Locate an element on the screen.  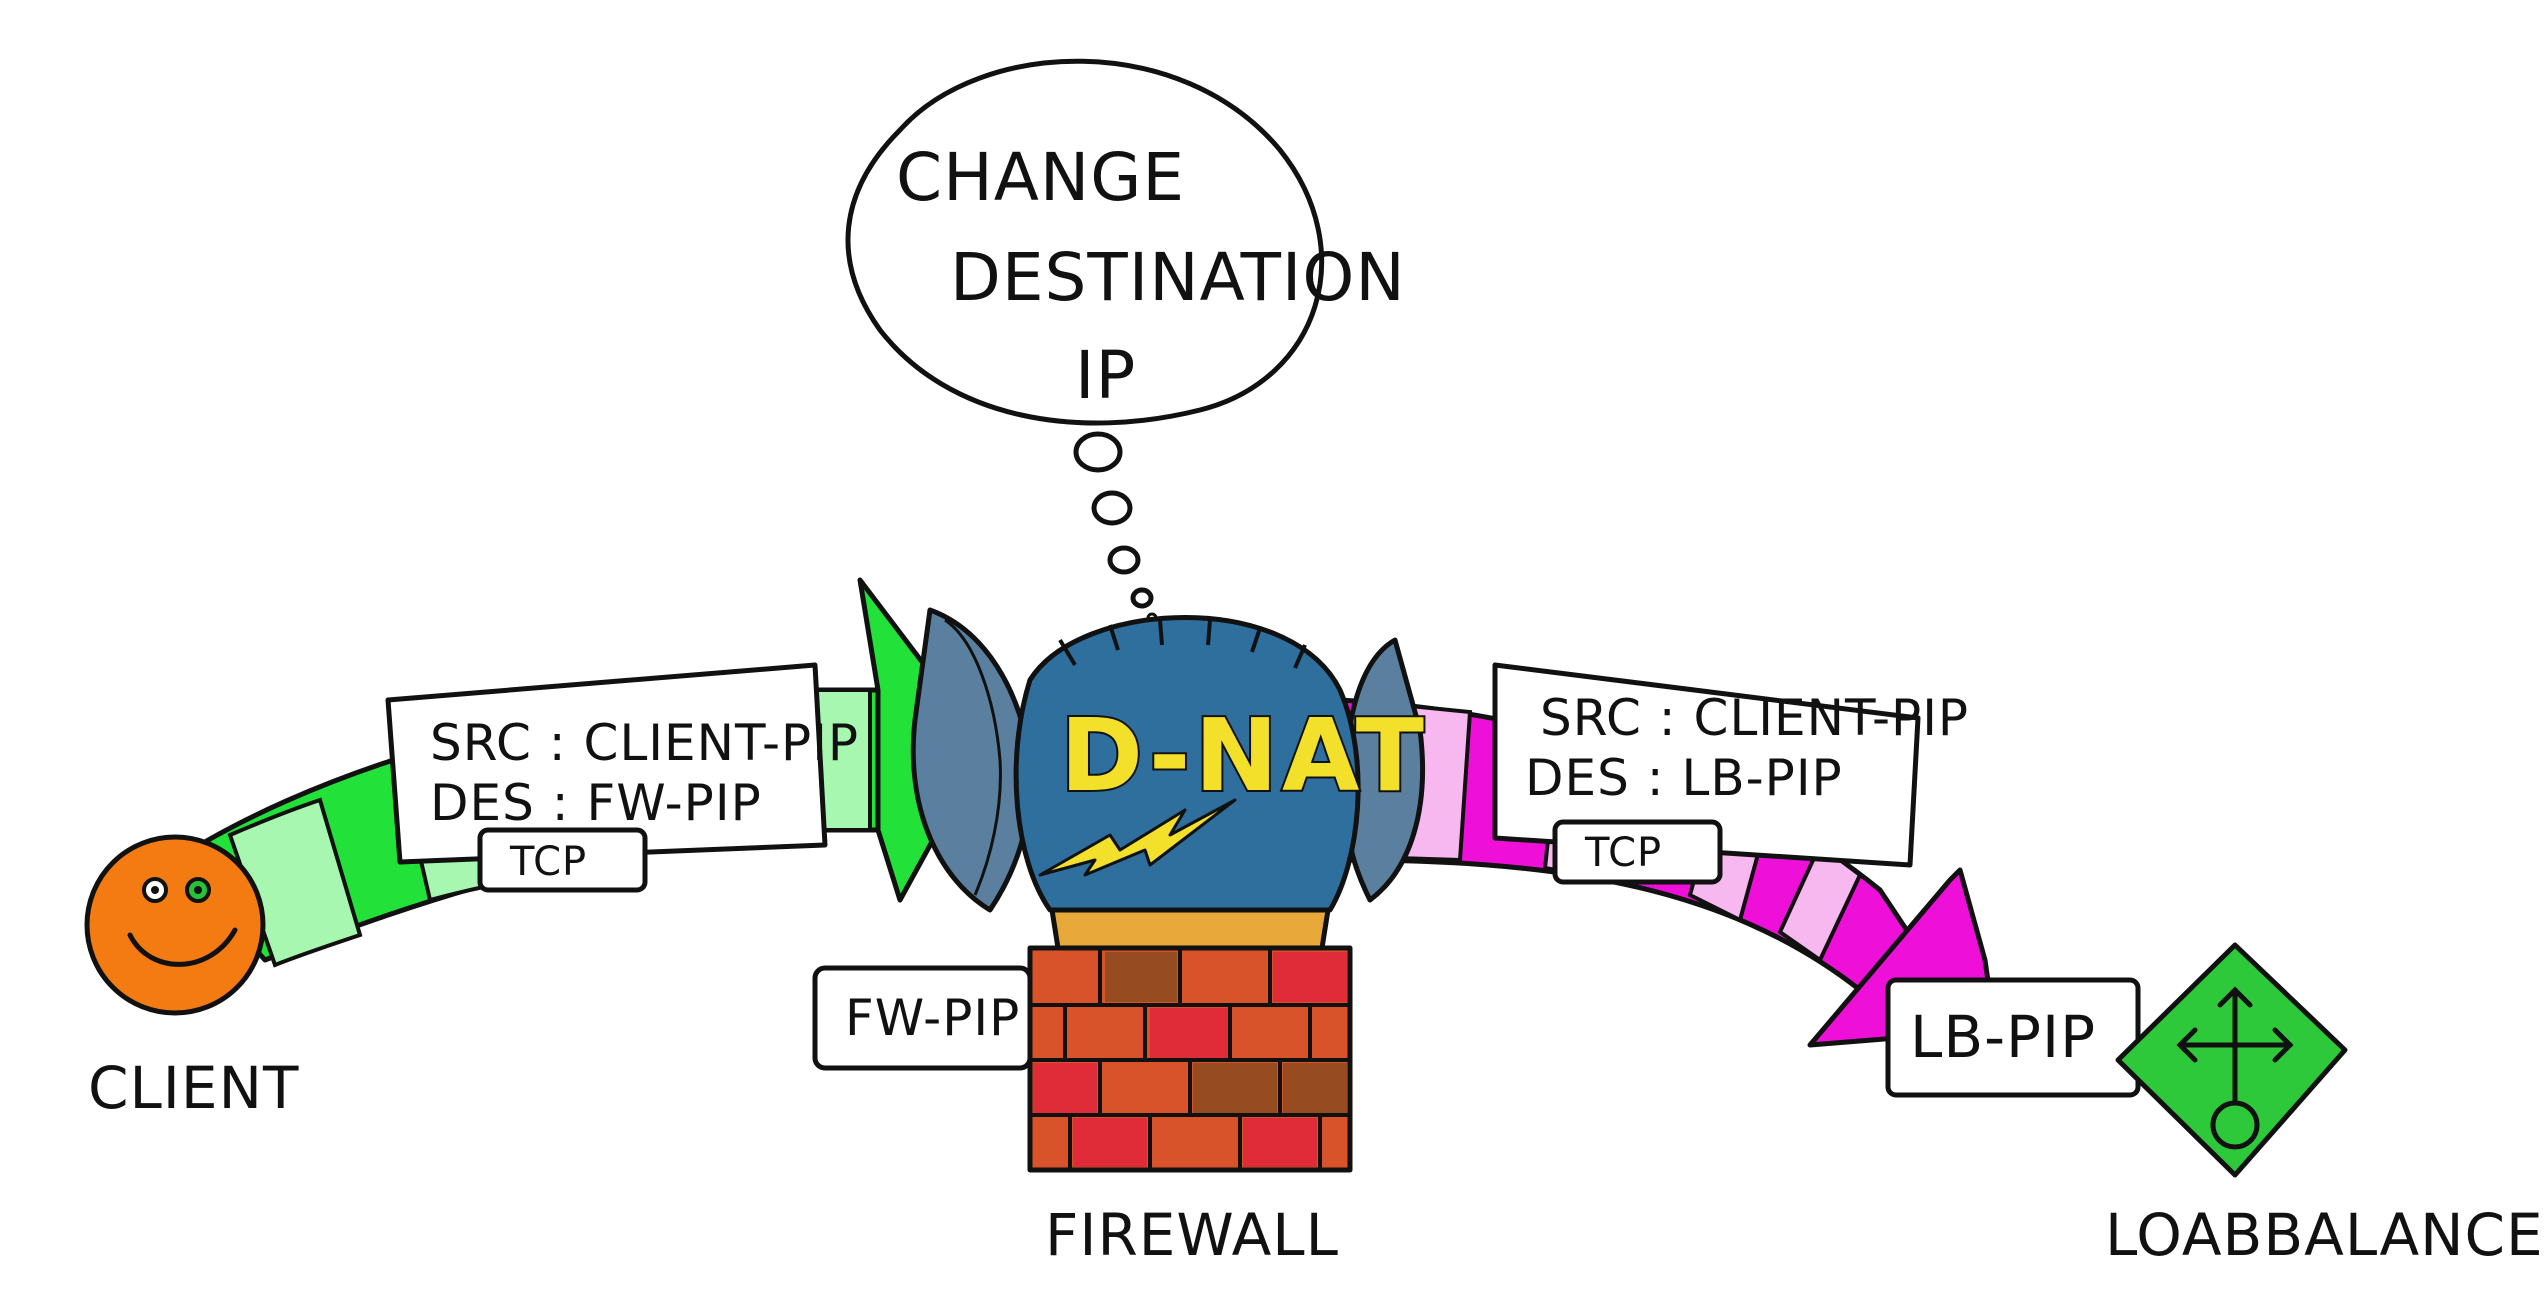
packet-out-card: SRC : CLIENT-PIP DES : LB-PIP TCP is located at coordinates (1730, 773).